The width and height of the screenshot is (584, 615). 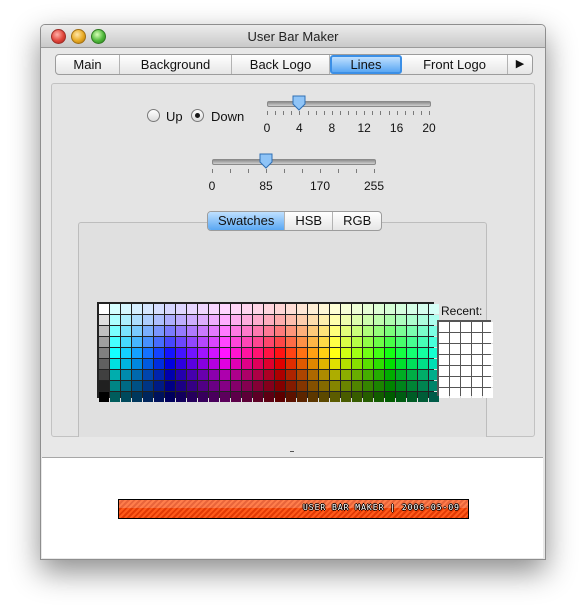 What do you see at coordinates (366, 64) in the screenshot?
I see `tab-lines: Lines` at bounding box center [366, 64].